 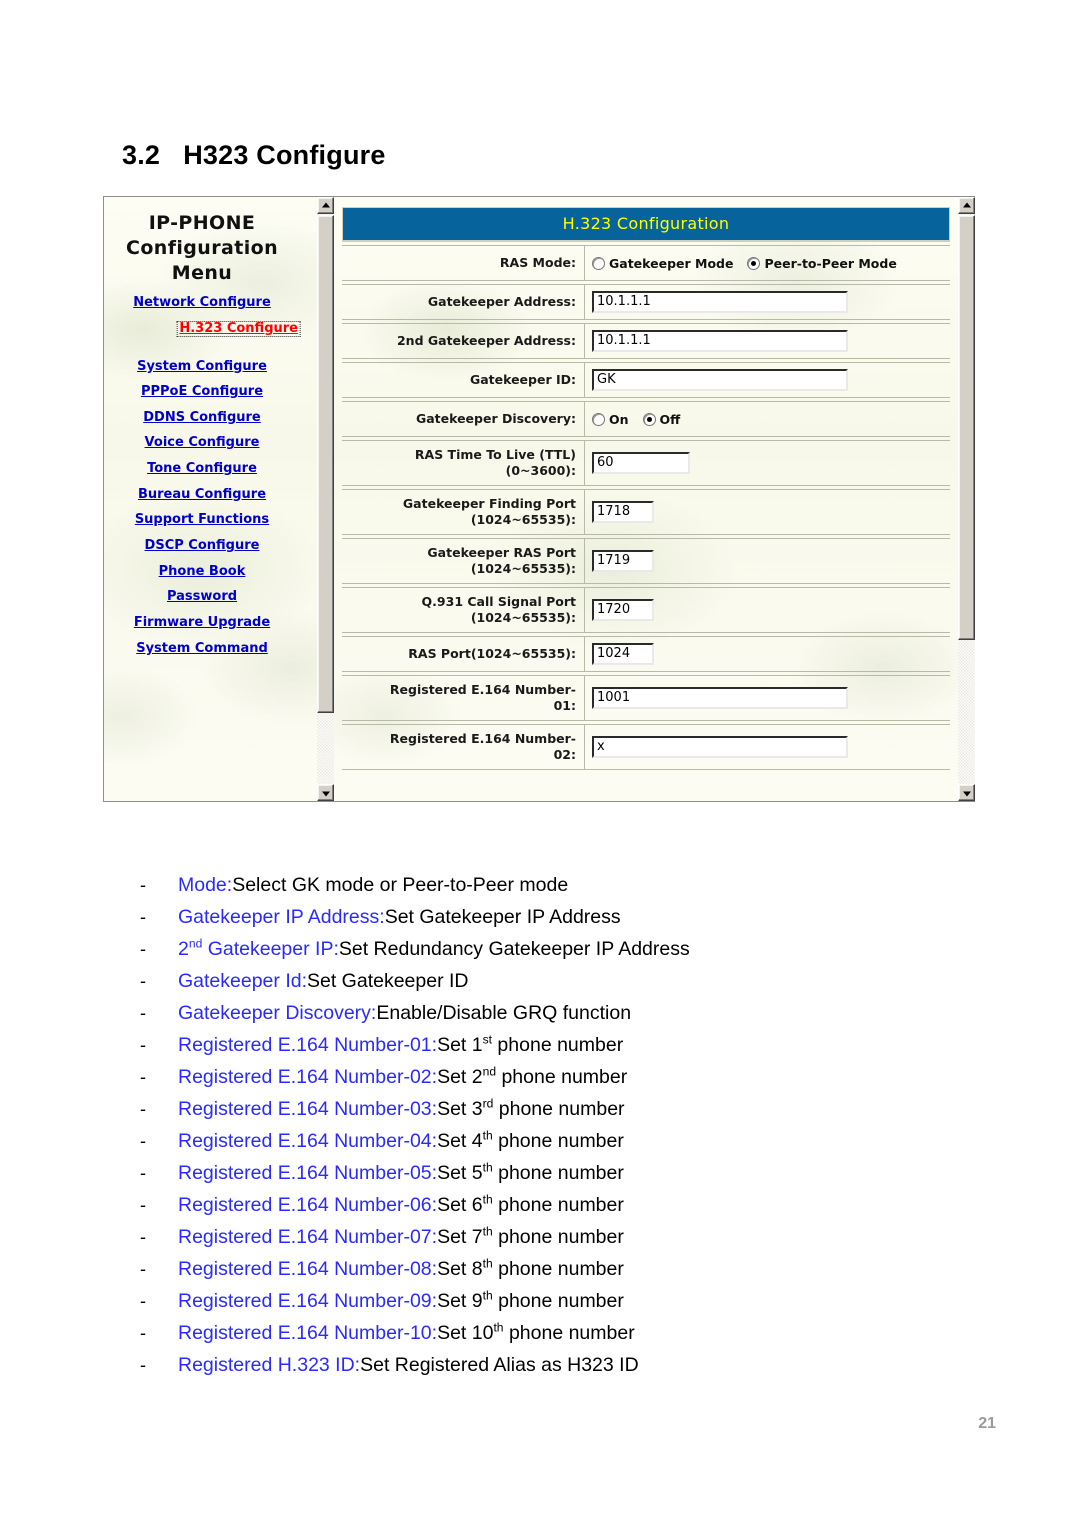 What do you see at coordinates (530, 1172) in the screenshot?
I see `list-item-description: Set 5th phone number` at bounding box center [530, 1172].